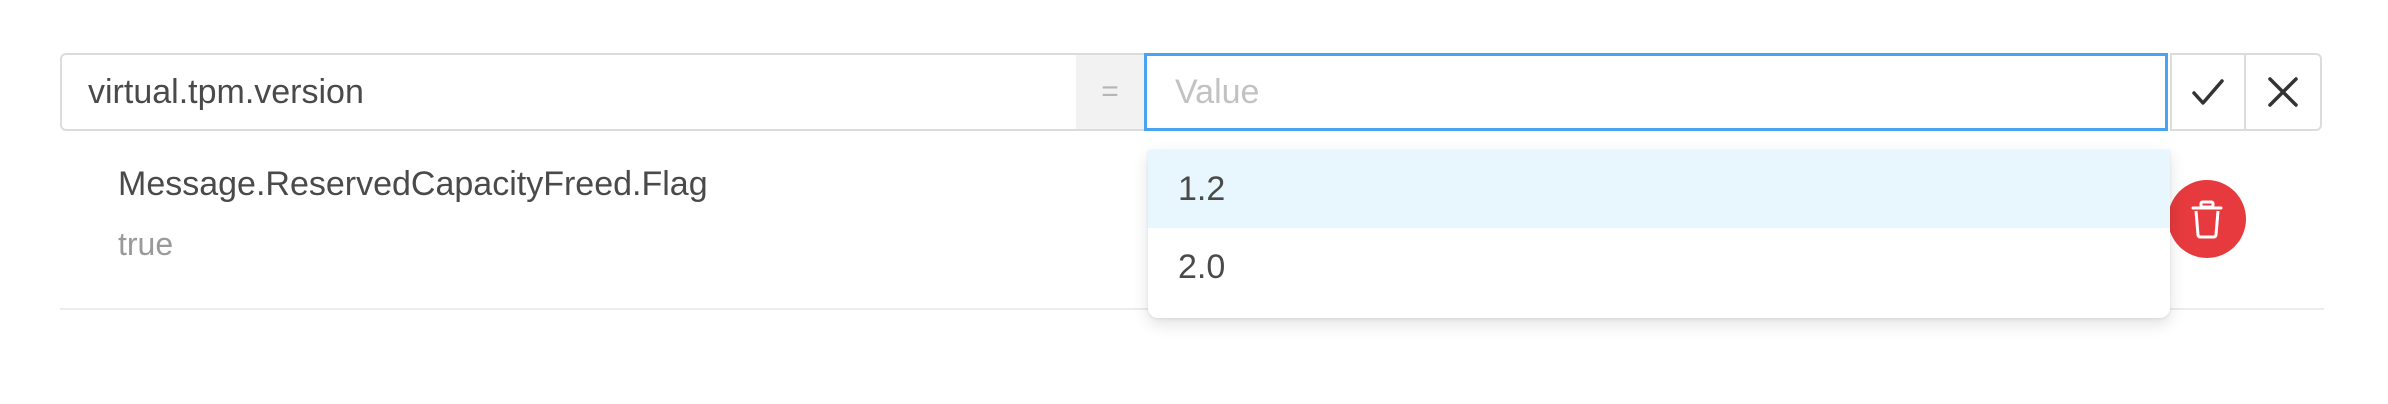 The image size is (2388, 404). Describe the element at coordinates (226, 91) in the screenshot. I see `key-input-text: virtual.tpm.version` at that location.